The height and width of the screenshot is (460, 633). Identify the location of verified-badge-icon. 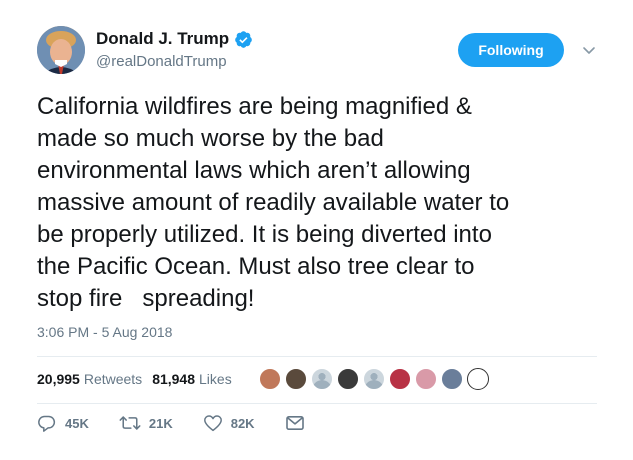
(243, 39).